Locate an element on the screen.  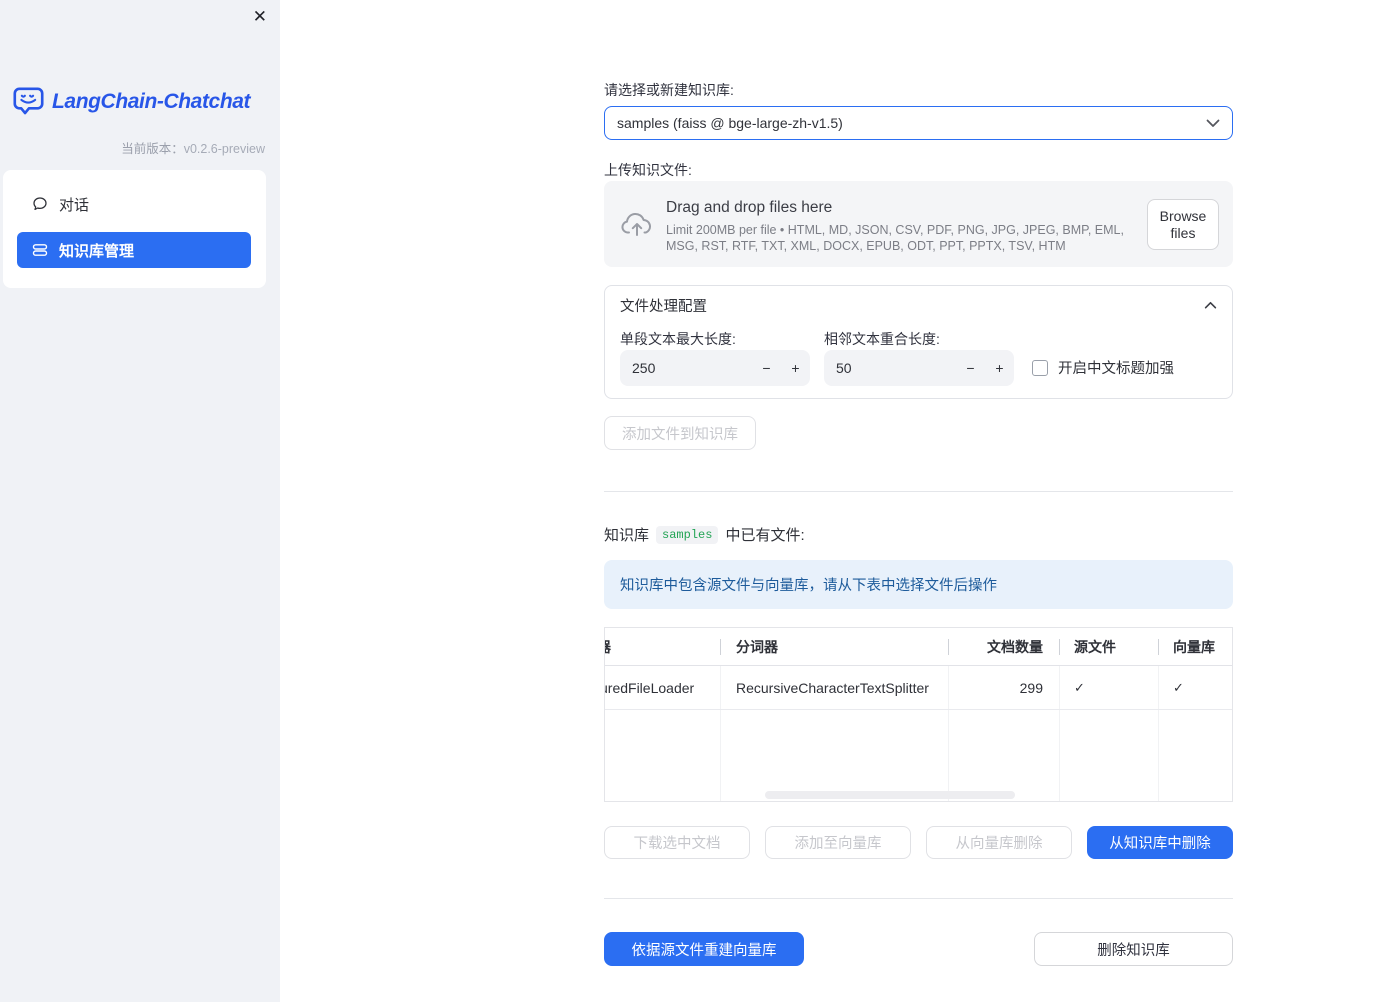
header-source-file: 源文件 is located at coordinates (1095, 646).